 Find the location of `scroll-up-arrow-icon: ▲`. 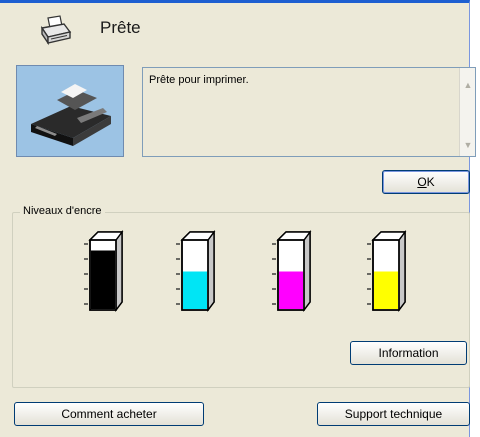

scroll-up-arrow-icon: ▲ is located at coordinates (468, 85).